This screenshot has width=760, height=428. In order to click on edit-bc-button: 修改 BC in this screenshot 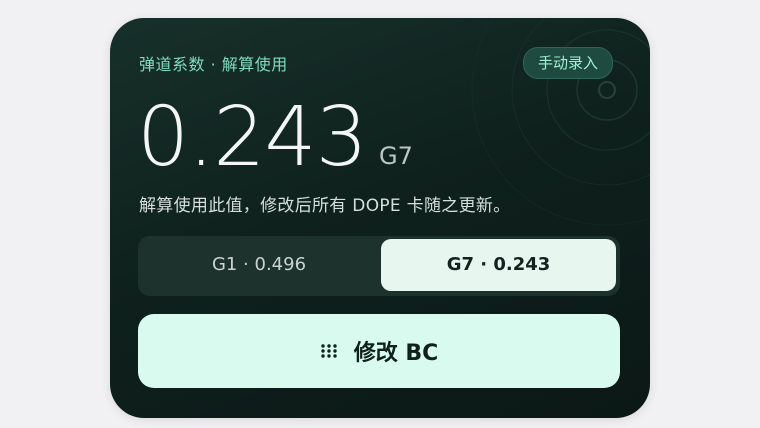, I will do `click(379, 351)`.